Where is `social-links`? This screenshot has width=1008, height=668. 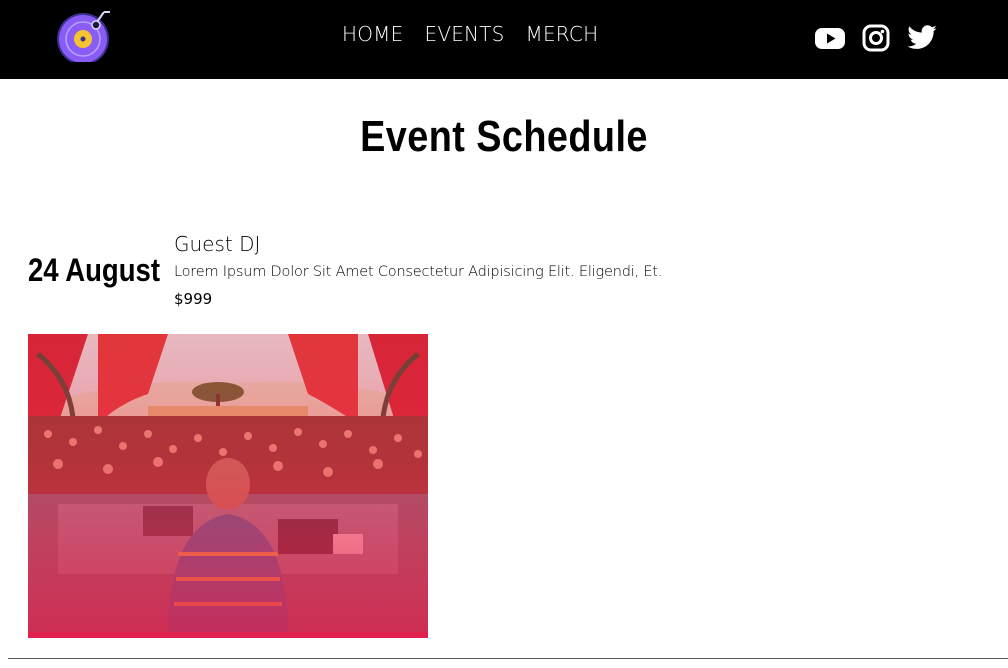
social-links is located at coordinates (876, 38).